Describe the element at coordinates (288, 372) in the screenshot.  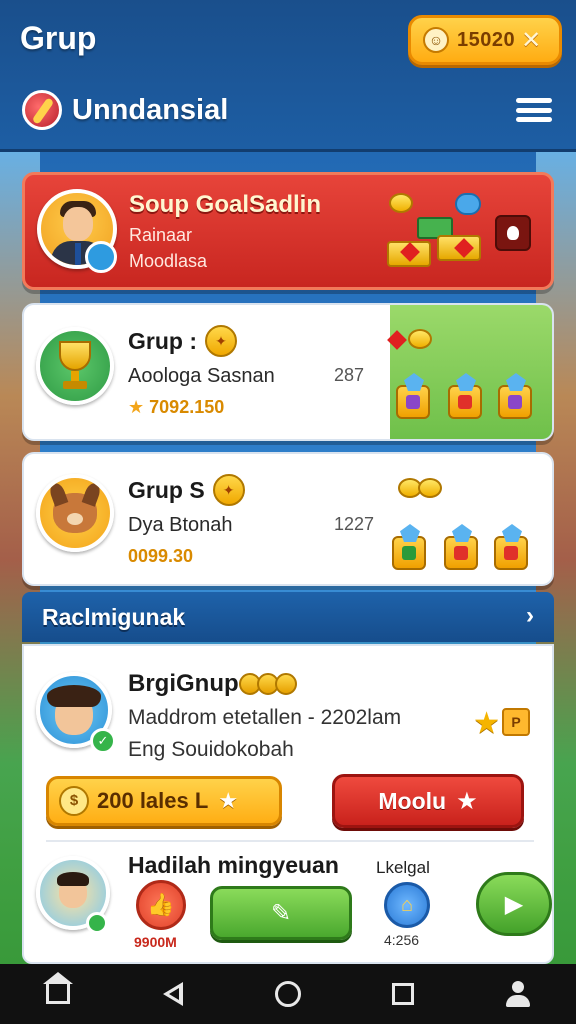
I see `group-card: Grup : ✦ Aoologa Sasnan 287 ★ 7092.150` at that location.